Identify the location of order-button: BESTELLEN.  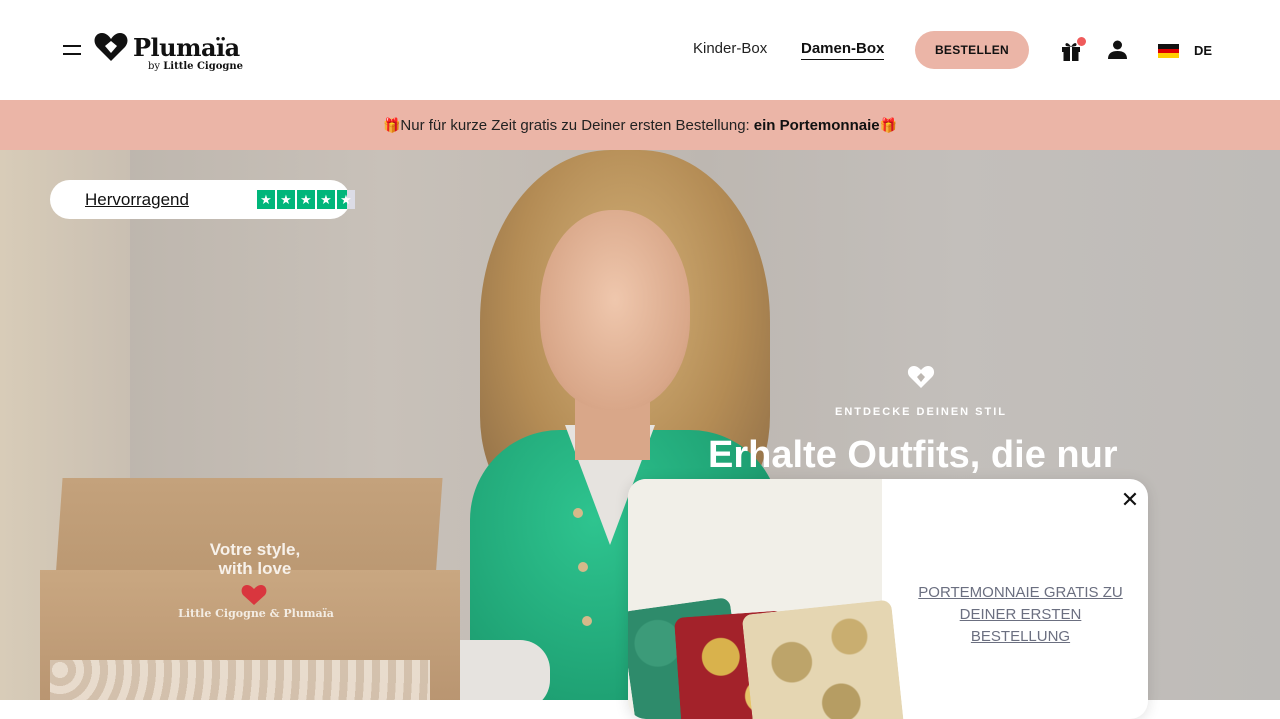
(972, 50).